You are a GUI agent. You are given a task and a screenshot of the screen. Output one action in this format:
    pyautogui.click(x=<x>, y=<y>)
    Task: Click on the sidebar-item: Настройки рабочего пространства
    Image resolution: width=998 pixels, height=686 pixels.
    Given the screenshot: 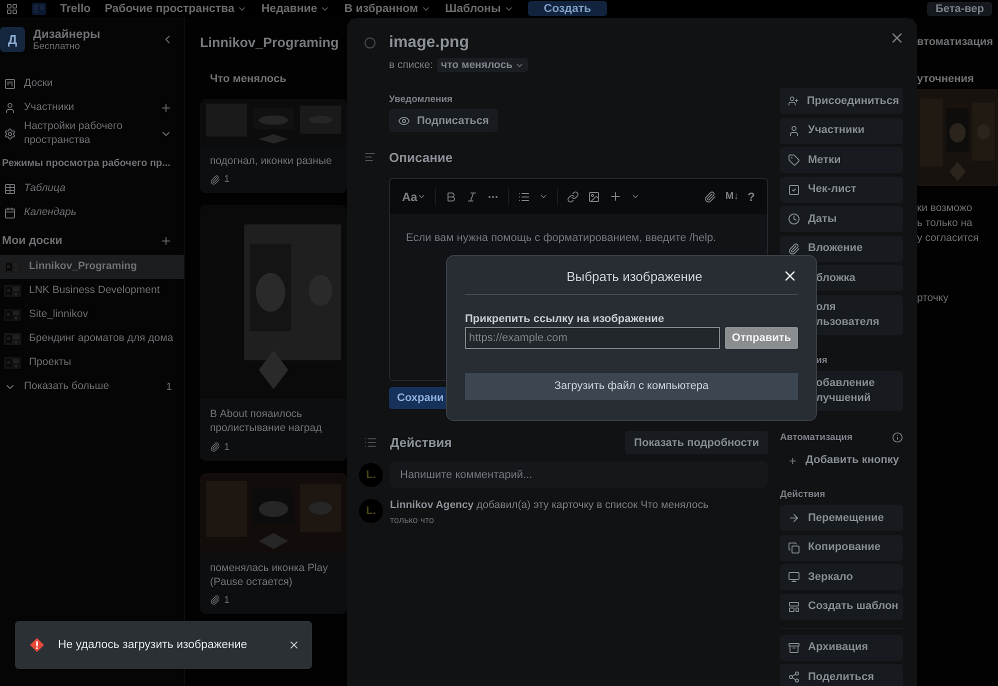 What is the action you would take?
    pyautogui.click(x=92, y=134)
    